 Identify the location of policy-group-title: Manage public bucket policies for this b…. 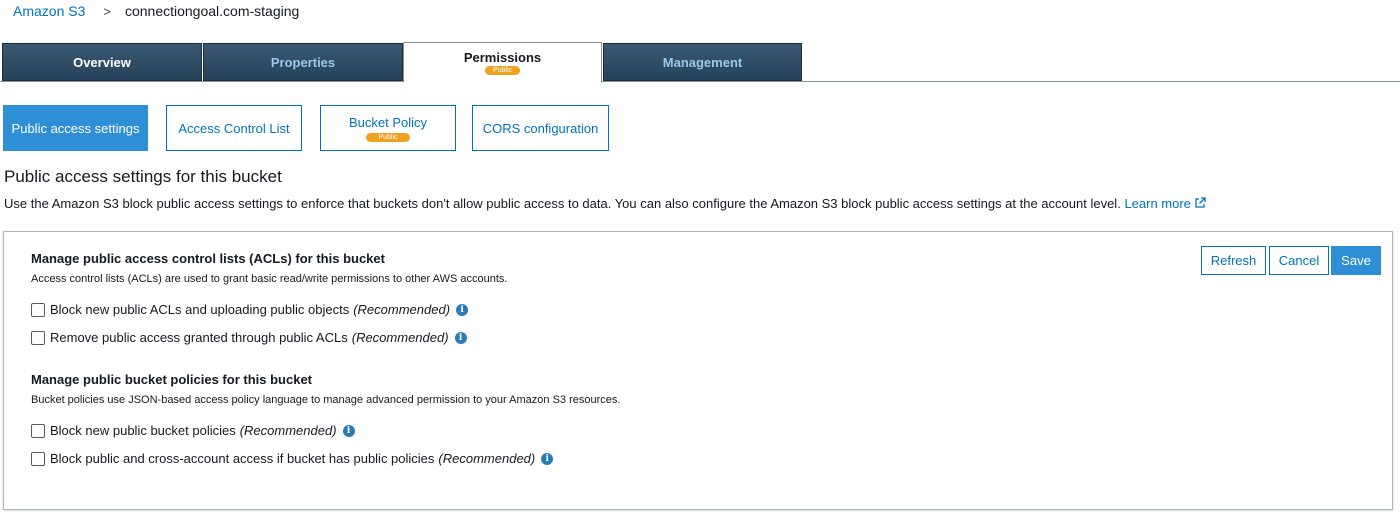
(171, 379).